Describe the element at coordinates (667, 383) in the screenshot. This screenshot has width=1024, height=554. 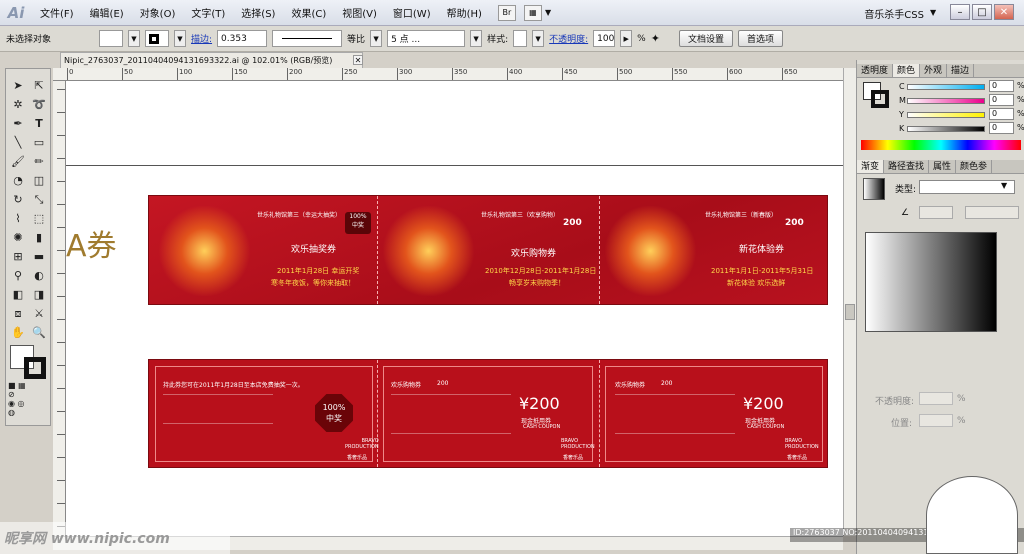
I see `coupon-amount: 200` at that location.